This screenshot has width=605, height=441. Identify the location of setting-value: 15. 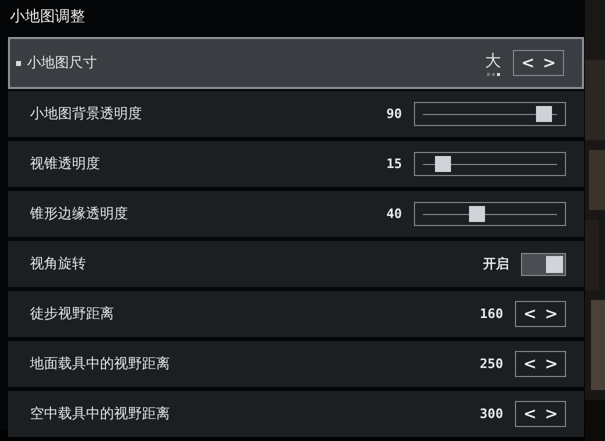
(394, 164).